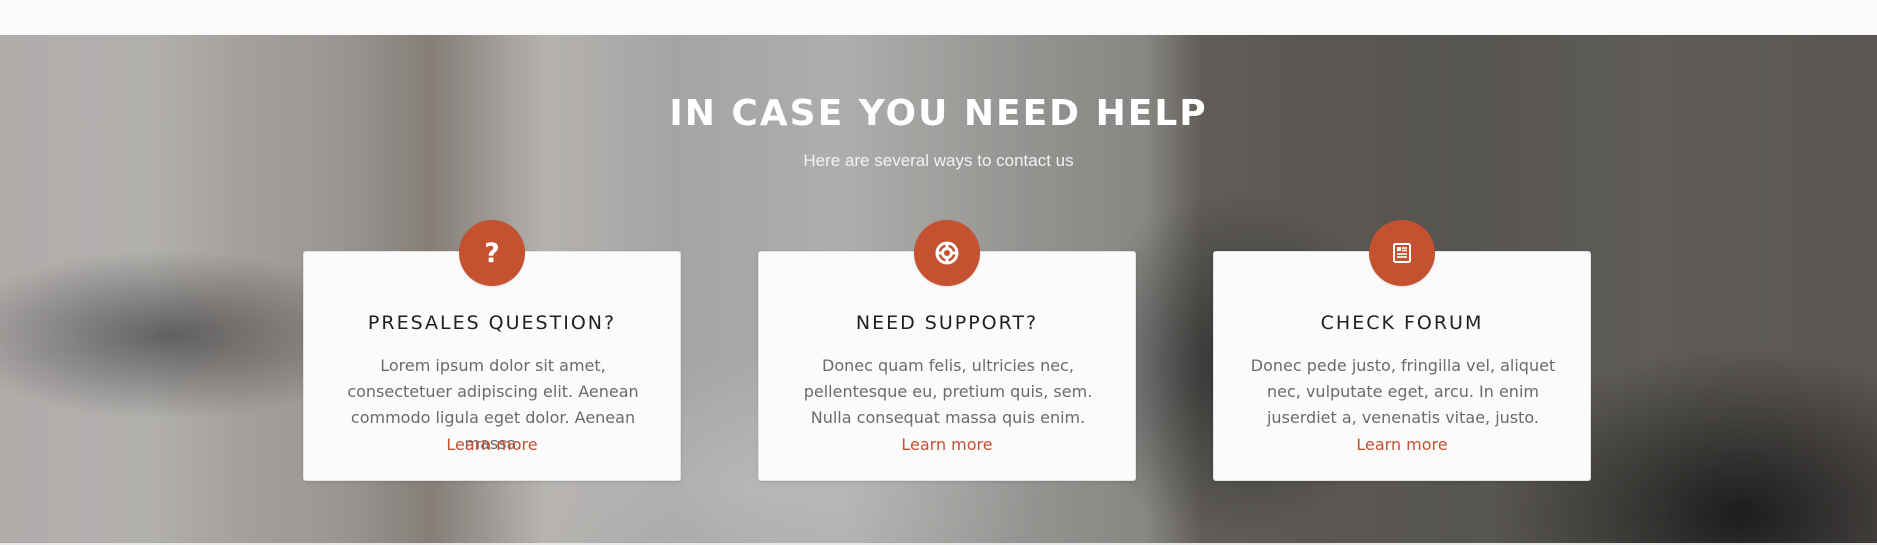 The width and height of the screenshot is (1877, 545). Describe the element at coordinates (947, 323) in the screenshot. I see `card-title: NEED SUPPORT?` at that location.